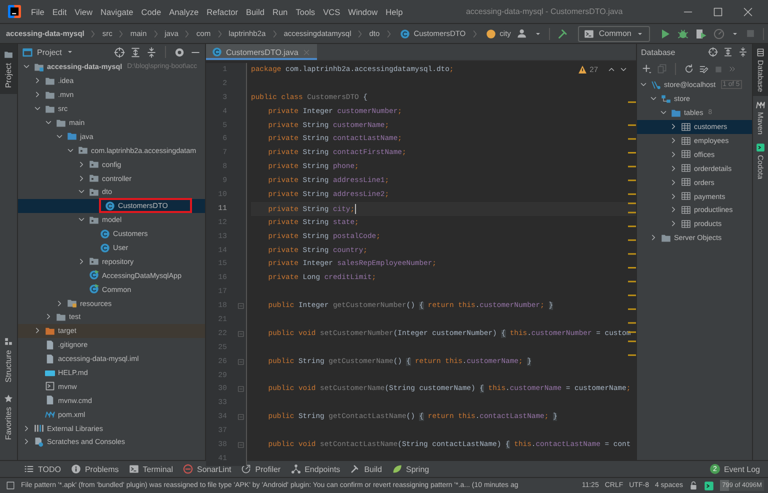  I want to click on tool-window-button: Endpoints, so click(315, 469).